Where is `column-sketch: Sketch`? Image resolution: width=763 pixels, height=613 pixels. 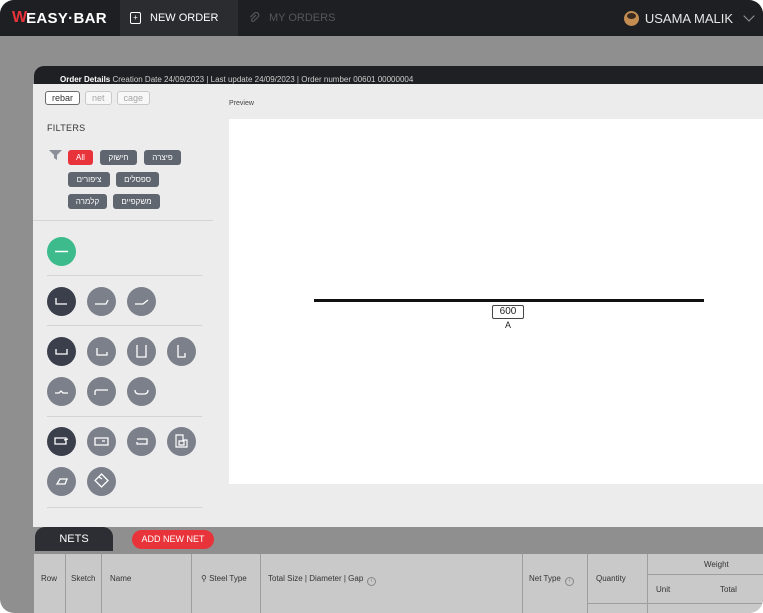 column-sketch: Sketch is located at coordinates (83, 578).